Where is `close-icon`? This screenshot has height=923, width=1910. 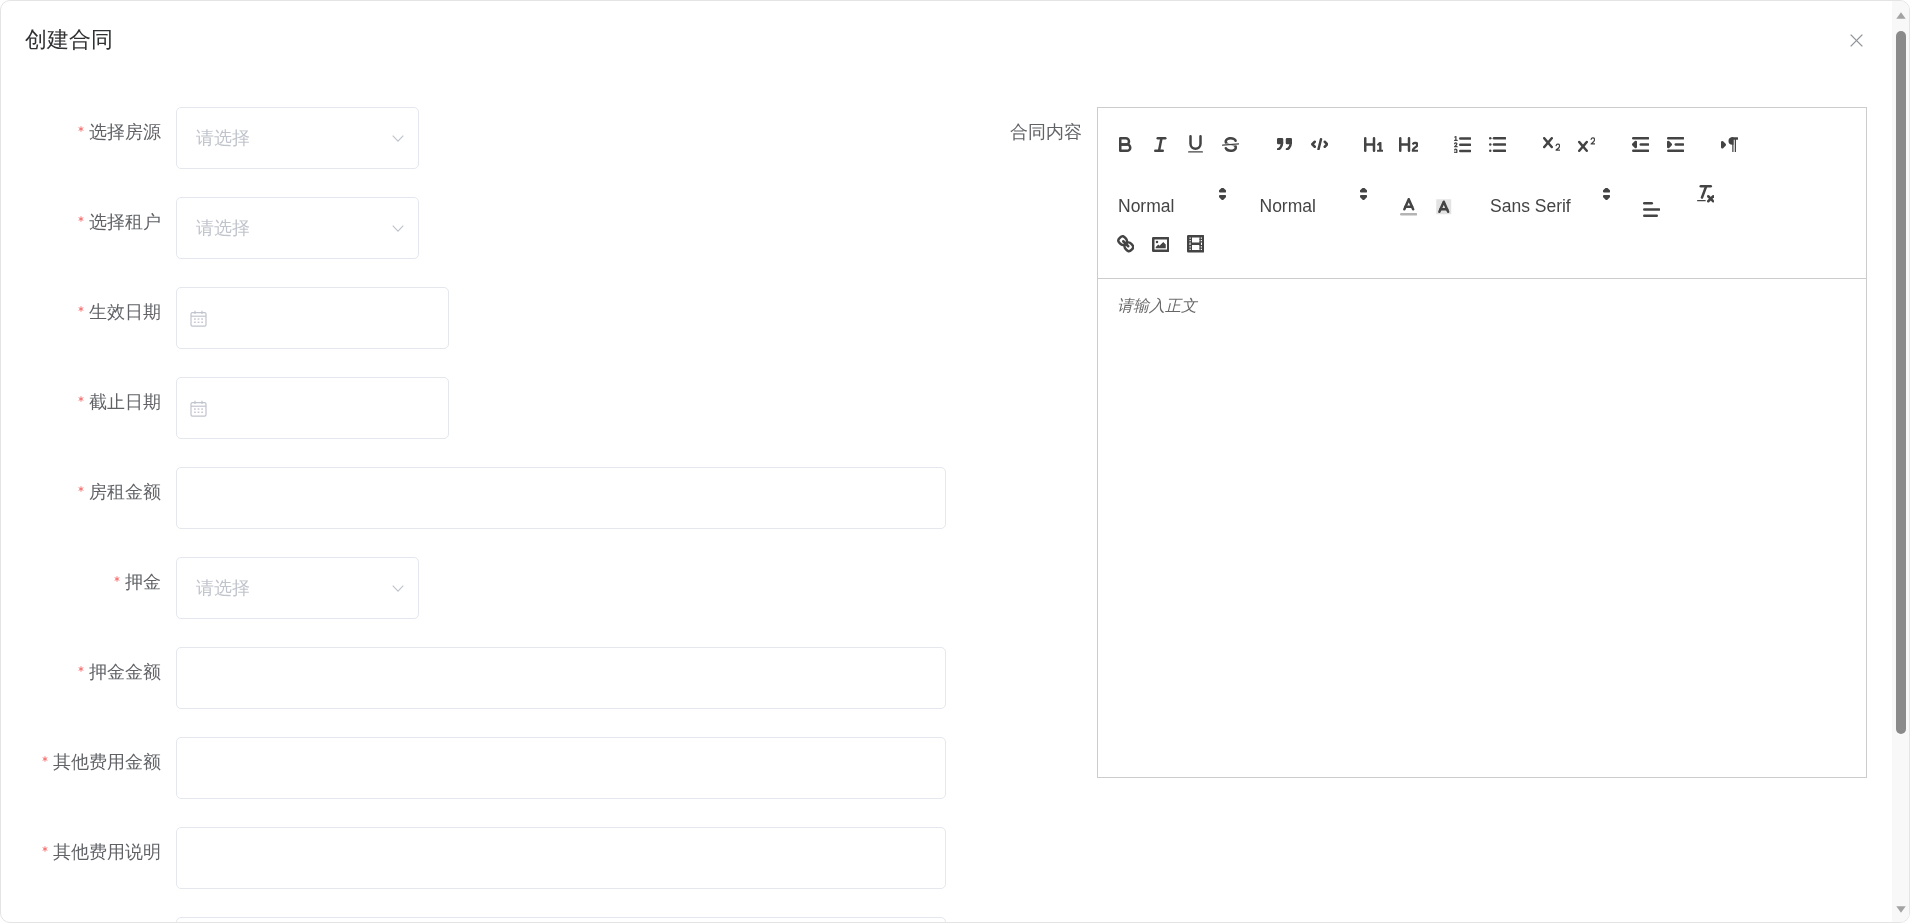 close-icon is located at coordinates (1856, 40).